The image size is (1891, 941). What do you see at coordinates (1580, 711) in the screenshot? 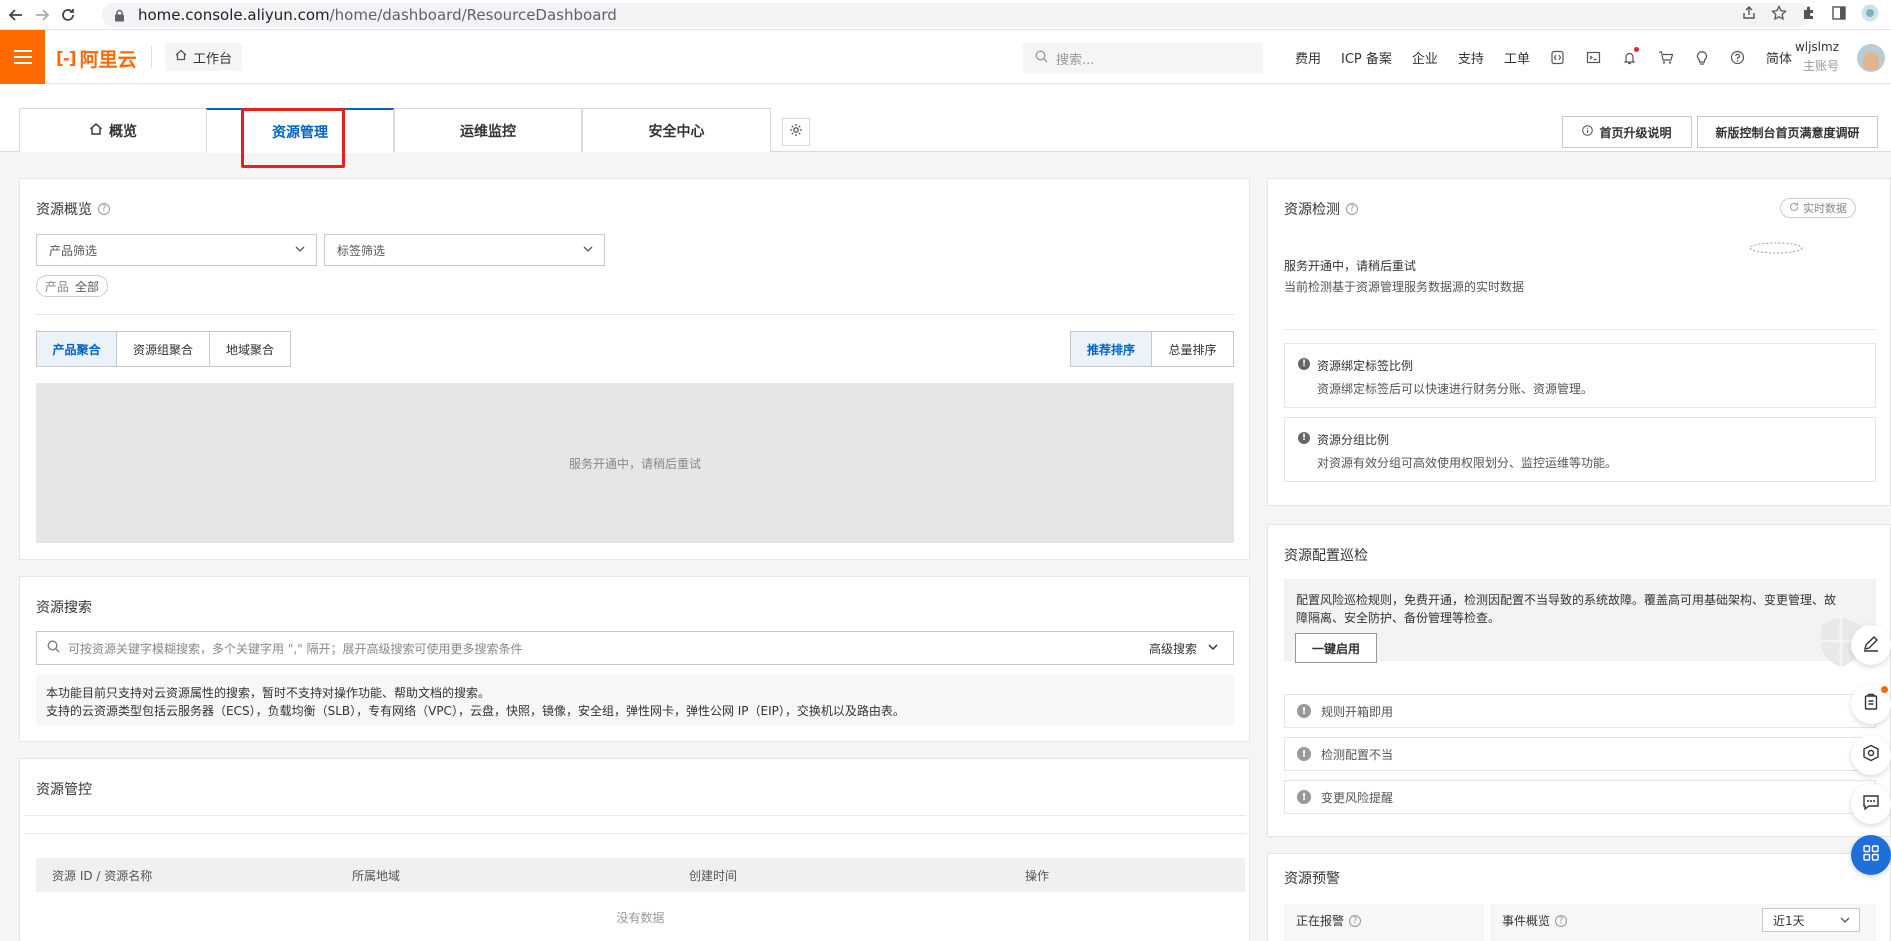
I see `inspection-row-out-of-box: ! 规则开箱即用` at bounding box center [1580, 711].